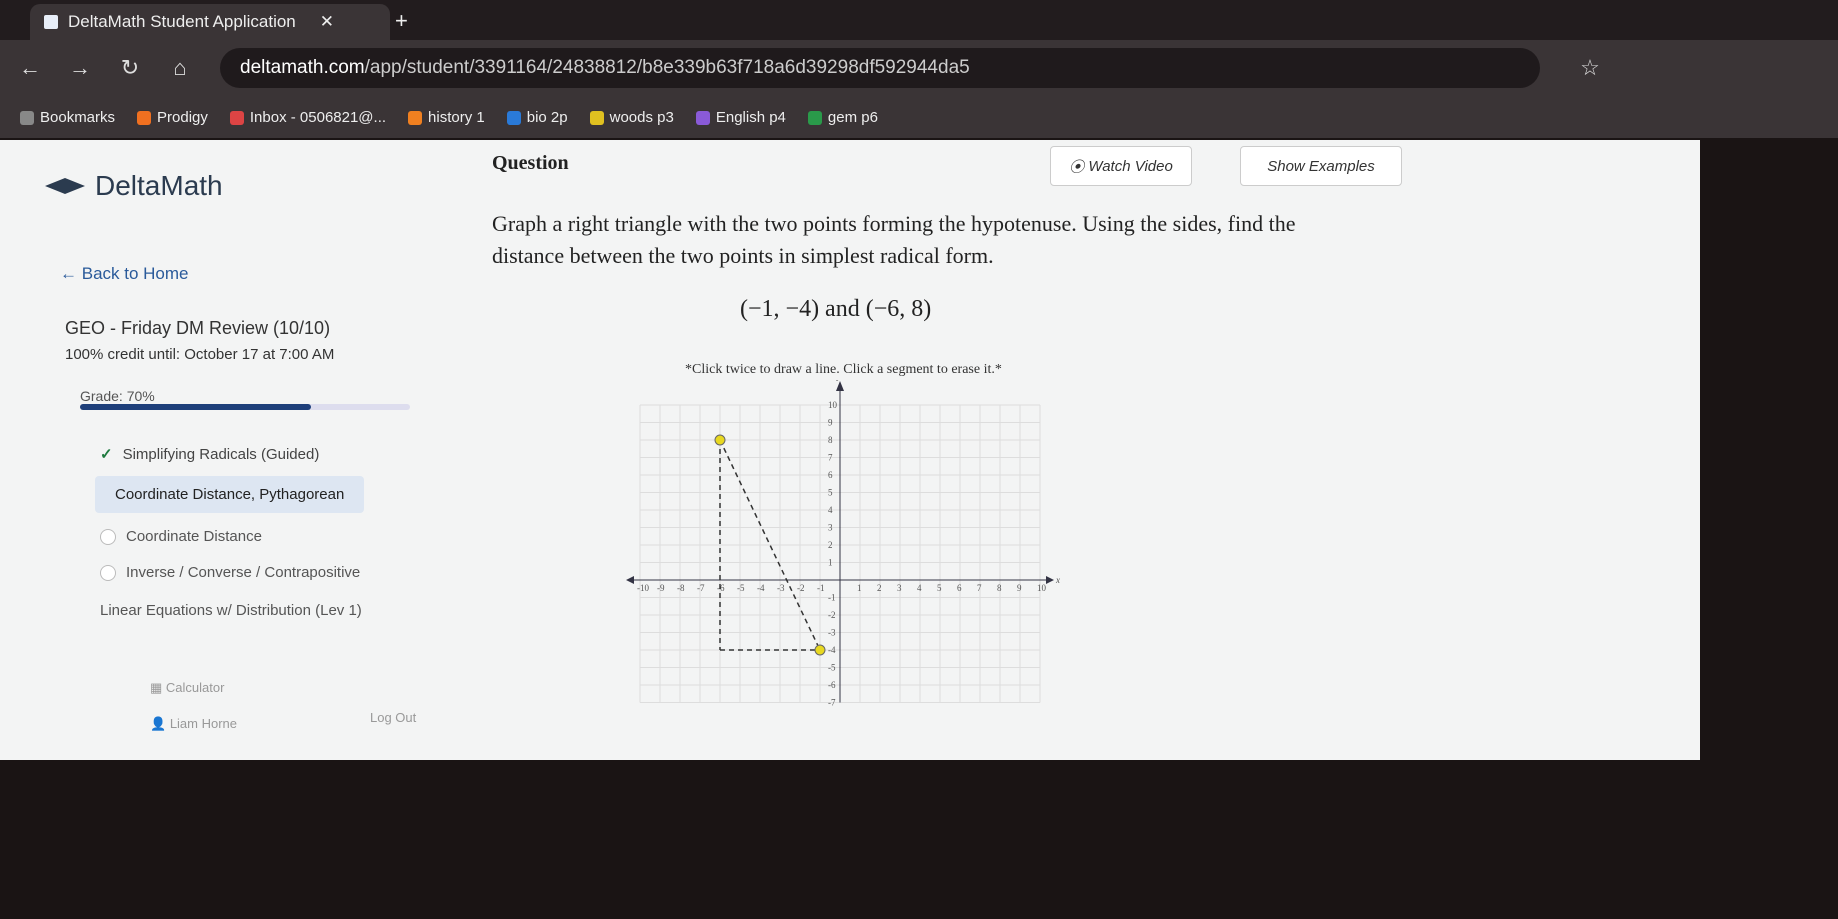 This screenshot has width=1838, height=919. Describe the element at coordinates (135, 273) in the screenshot. I see `back-label: Back to Home` at that location.